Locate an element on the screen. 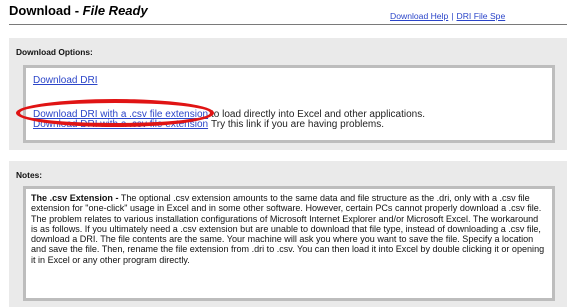 This screenshot has width=567, height=307. page-title: Download - File Ready is located at coordinates (78, 10).